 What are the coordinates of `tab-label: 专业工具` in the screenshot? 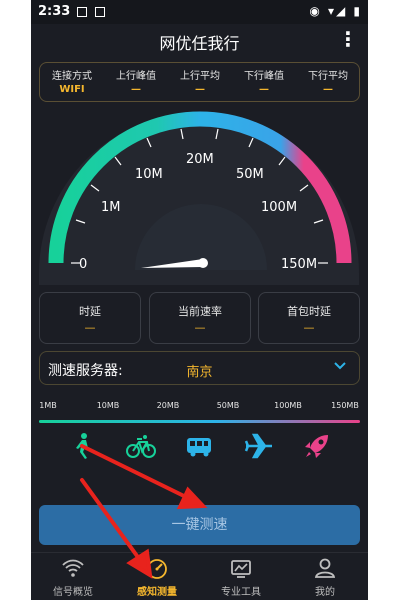 It's located at (241, 592).